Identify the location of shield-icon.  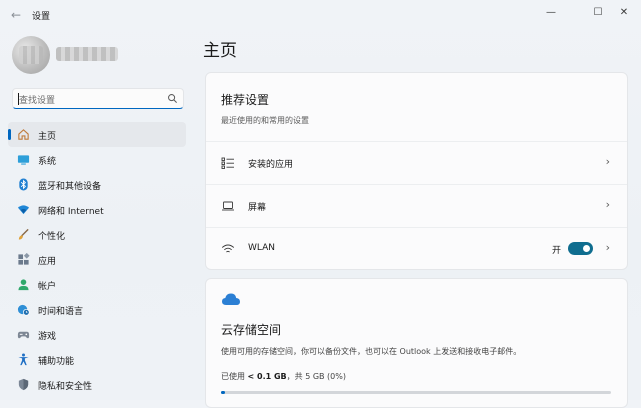
(23, 384).